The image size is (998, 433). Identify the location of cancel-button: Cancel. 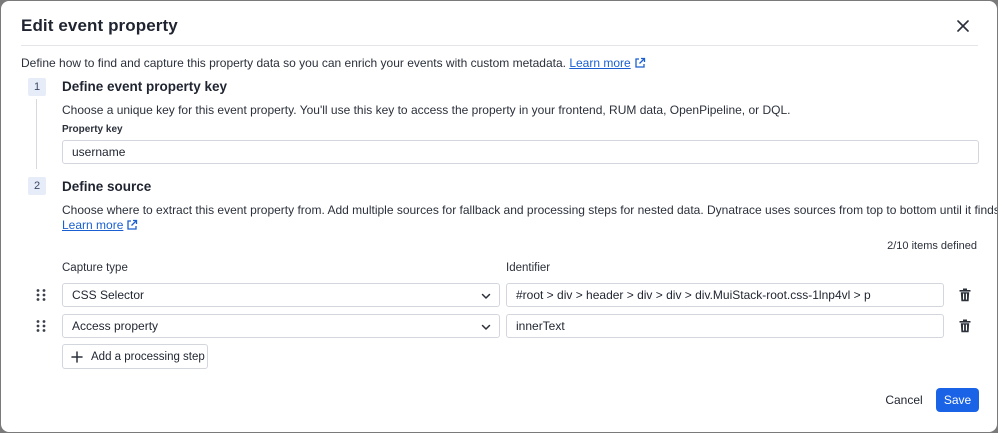
(904, 400).